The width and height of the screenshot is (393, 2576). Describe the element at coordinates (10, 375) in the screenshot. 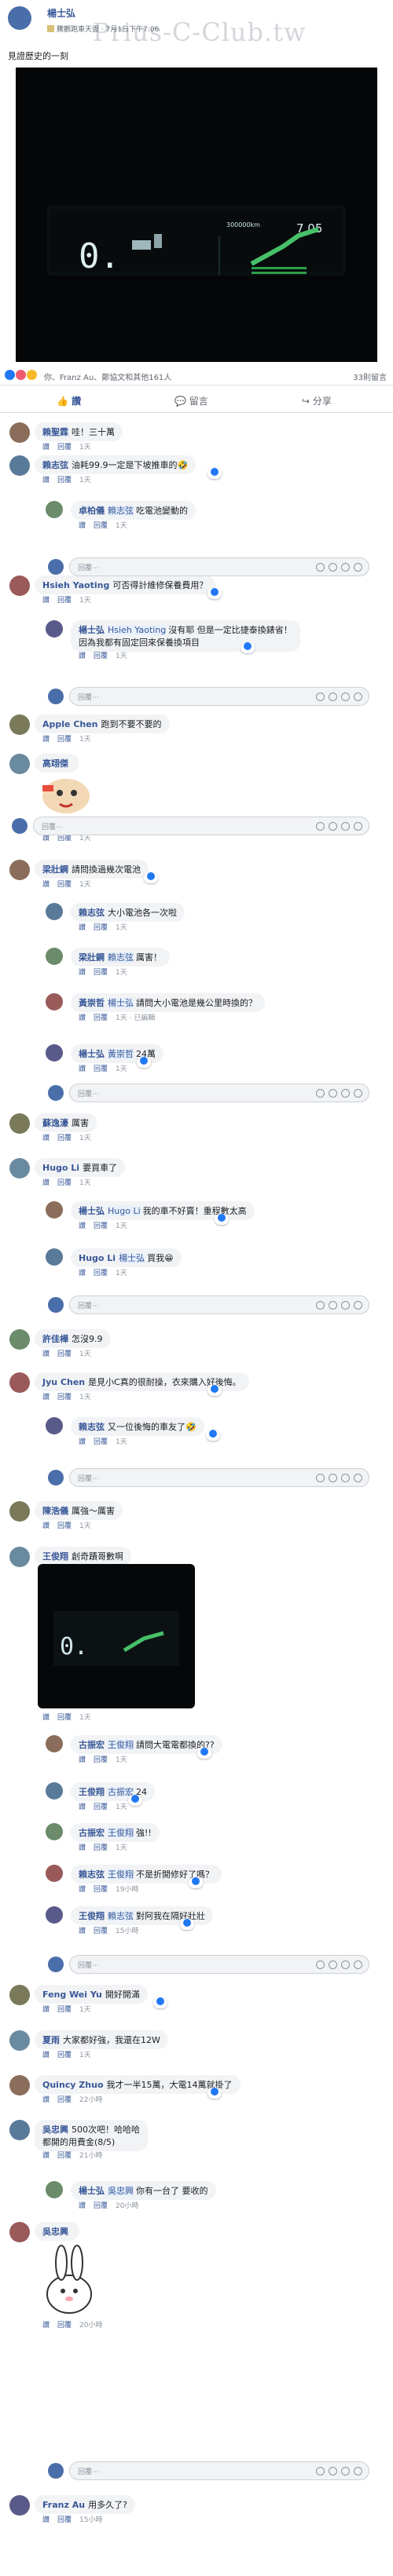

I see `like-reaction-icon` at that location.